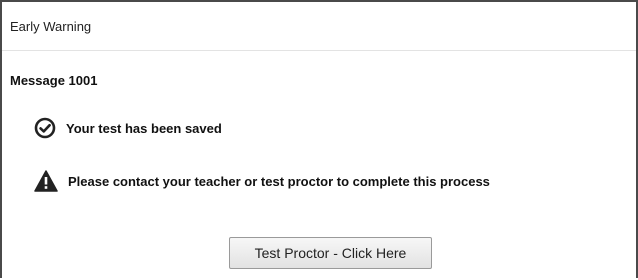 The width and height of the screenshot is (638, 280). I want to click on saved-status-text: Your test has been saved, so click(144, 128).